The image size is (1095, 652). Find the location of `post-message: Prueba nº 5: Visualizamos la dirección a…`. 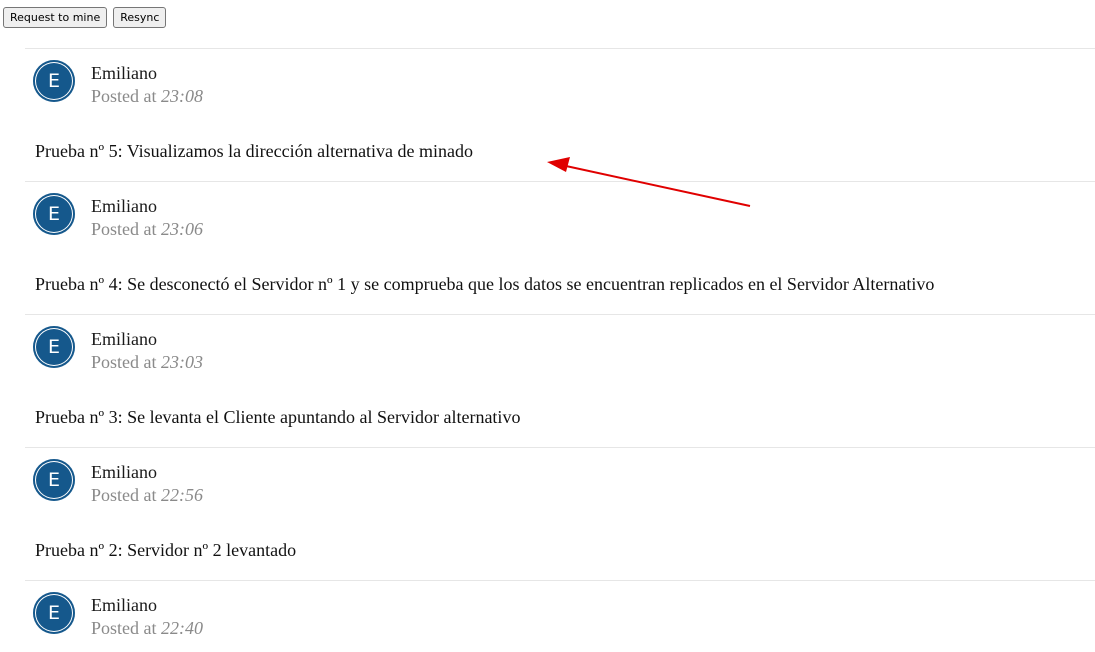

post-message: Prueba nº 5: Visualizamos la dirección a… is located at coordinates (254, 151).